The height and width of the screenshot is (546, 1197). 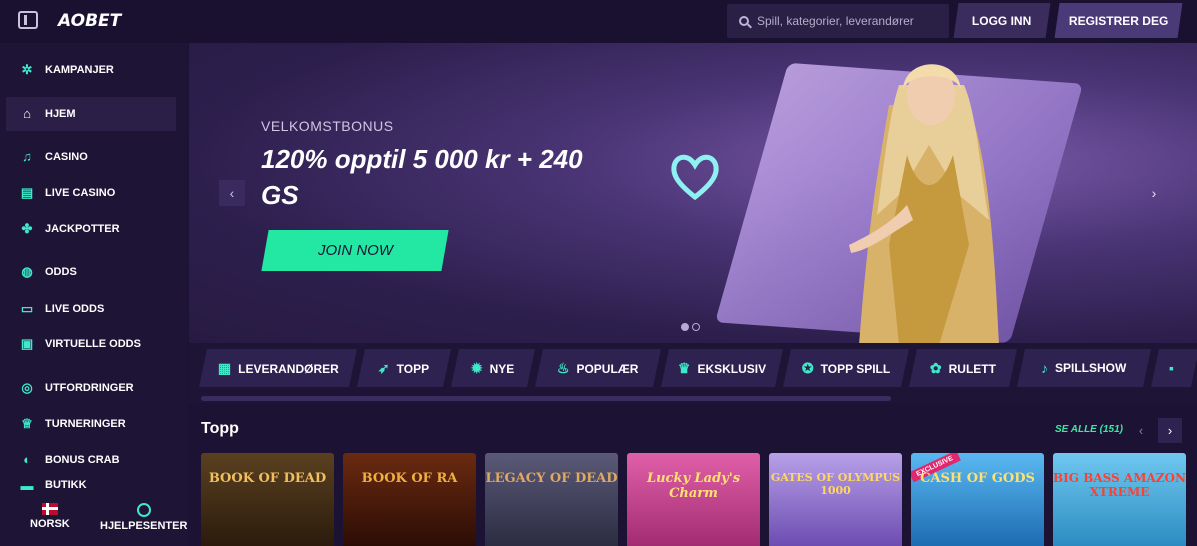 I want to click on sidebar-item-utfordringer: ◎ UTFORDRINGER, so click(x=91, y=388).